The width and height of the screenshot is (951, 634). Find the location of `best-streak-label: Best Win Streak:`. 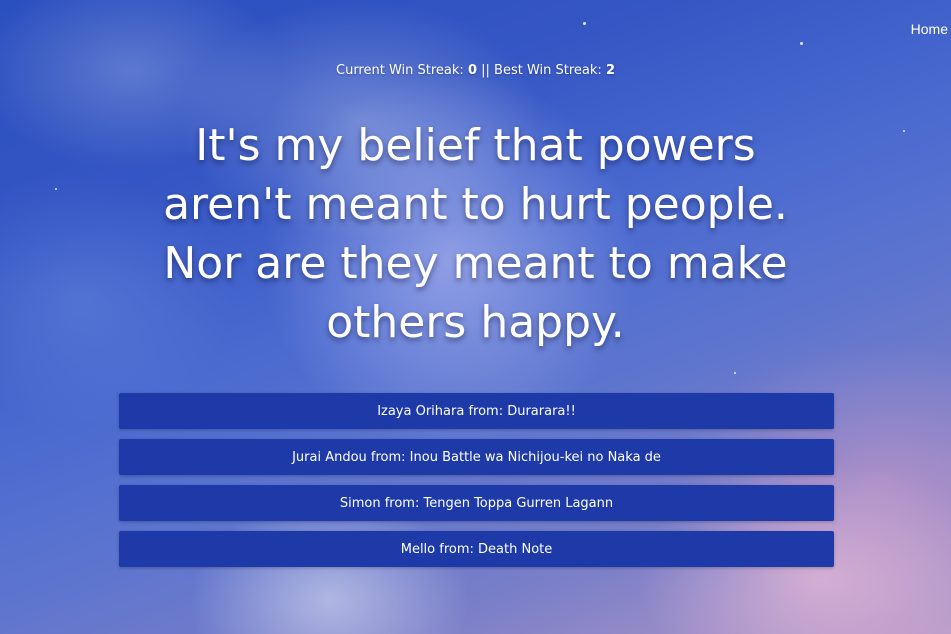

best-streak-label: Best Win Streak: is located at coordinates (548, 70).